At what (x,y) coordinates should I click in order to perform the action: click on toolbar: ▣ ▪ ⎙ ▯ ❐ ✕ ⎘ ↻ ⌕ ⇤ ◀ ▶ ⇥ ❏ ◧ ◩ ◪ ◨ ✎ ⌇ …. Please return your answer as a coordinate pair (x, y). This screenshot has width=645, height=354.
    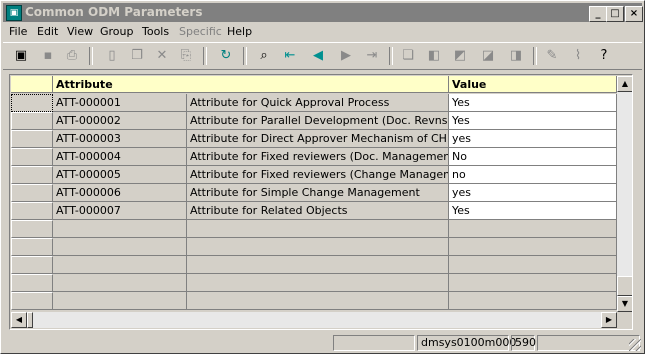
    Looking at the image, I should click on (322, 56).